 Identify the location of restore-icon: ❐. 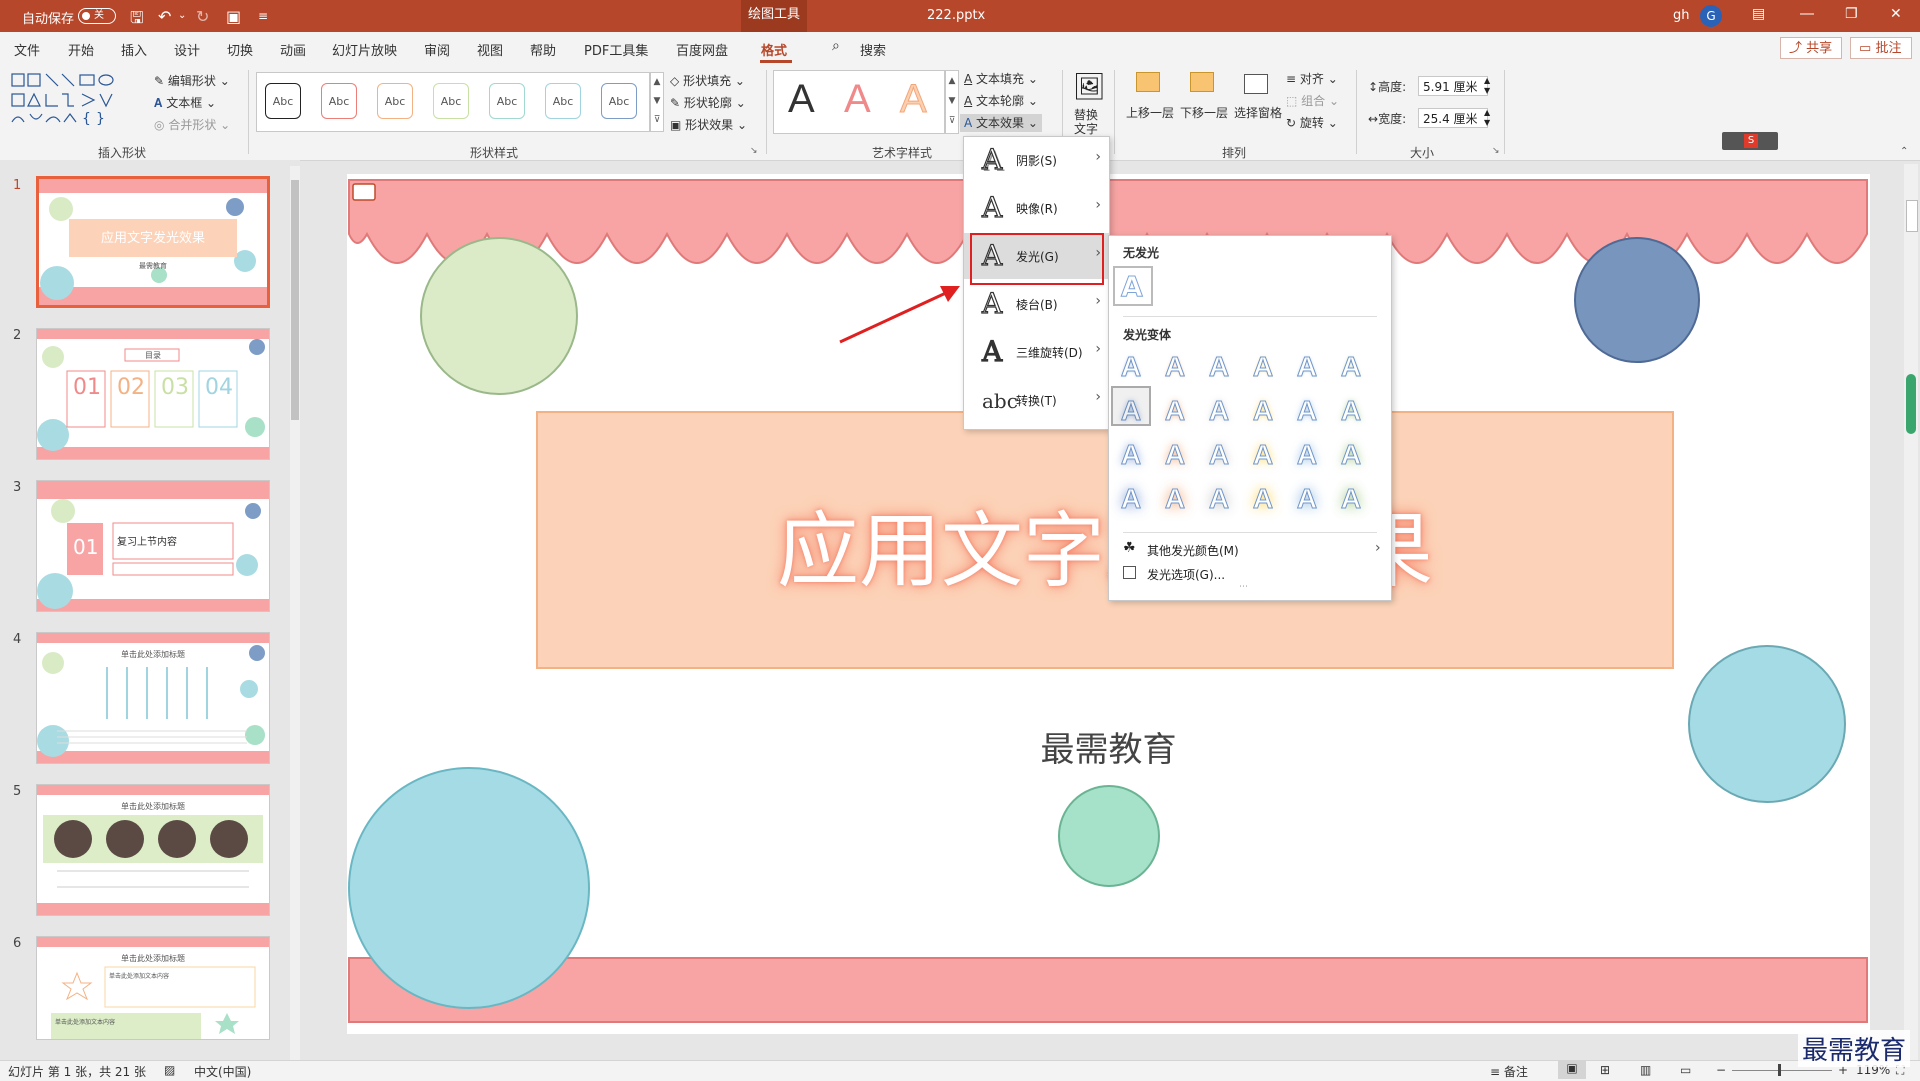
(1851, 14).